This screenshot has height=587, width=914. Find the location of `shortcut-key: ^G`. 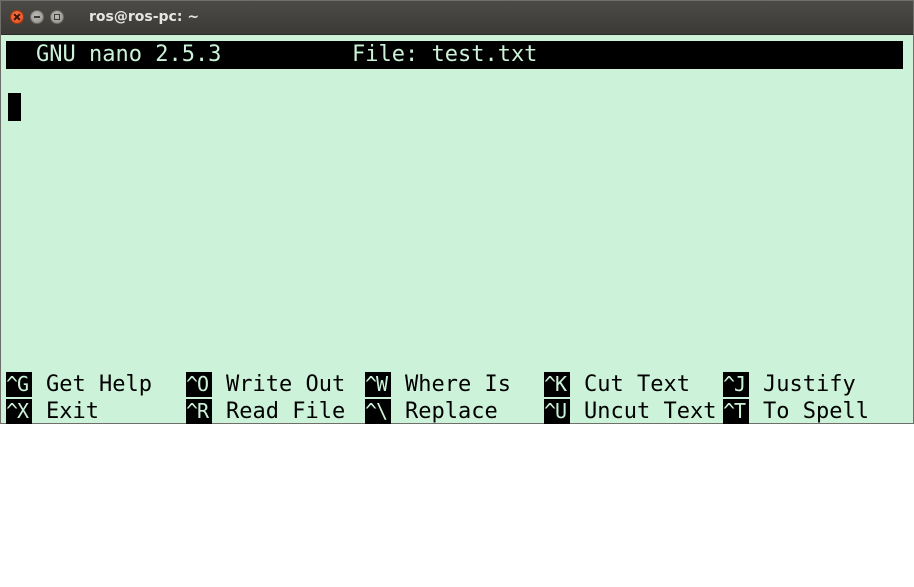

shortcut-key: ^G is located at coordinates (19, 384).